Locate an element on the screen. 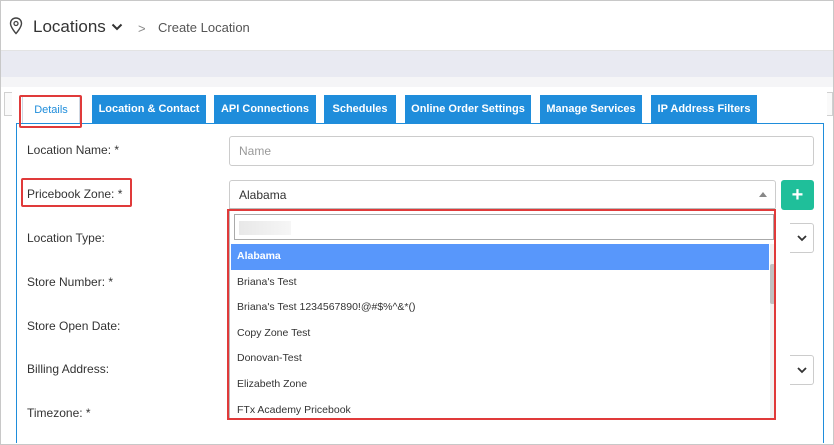 The height and width of the screenshot is (445, 834). timezone-label: Timezone: * is located at coordinates (59, 413).